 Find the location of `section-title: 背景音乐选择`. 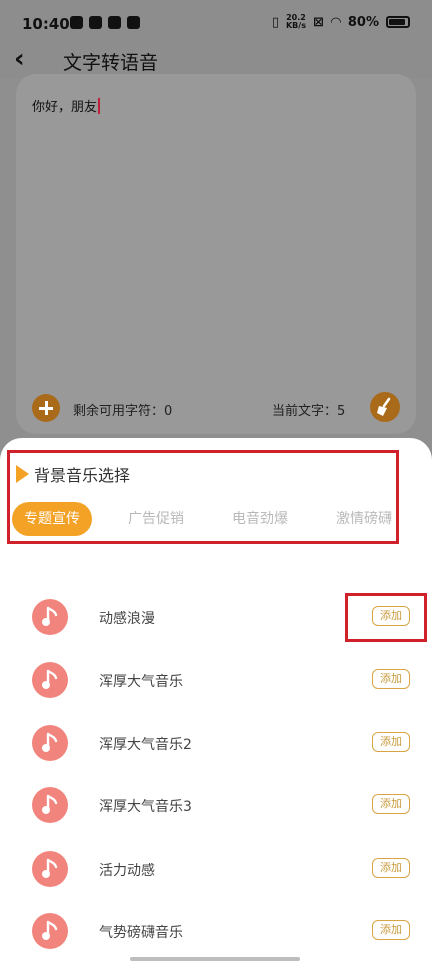

section-title: 背景音乐选择 is located at coordinates (73, 474).